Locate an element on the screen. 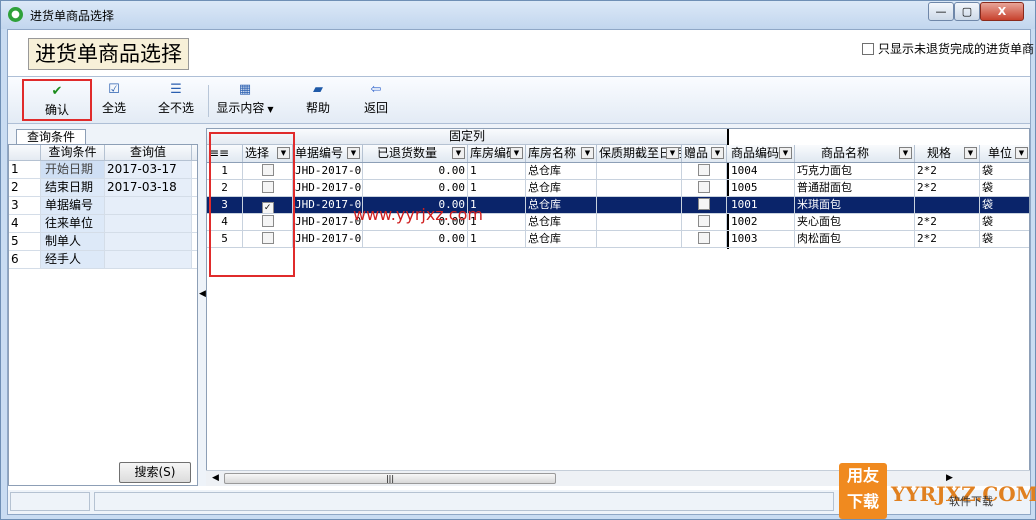 This screenshot has width=1036, height=520. scroll-thumb: ||| is located at coordinates (390, 478).